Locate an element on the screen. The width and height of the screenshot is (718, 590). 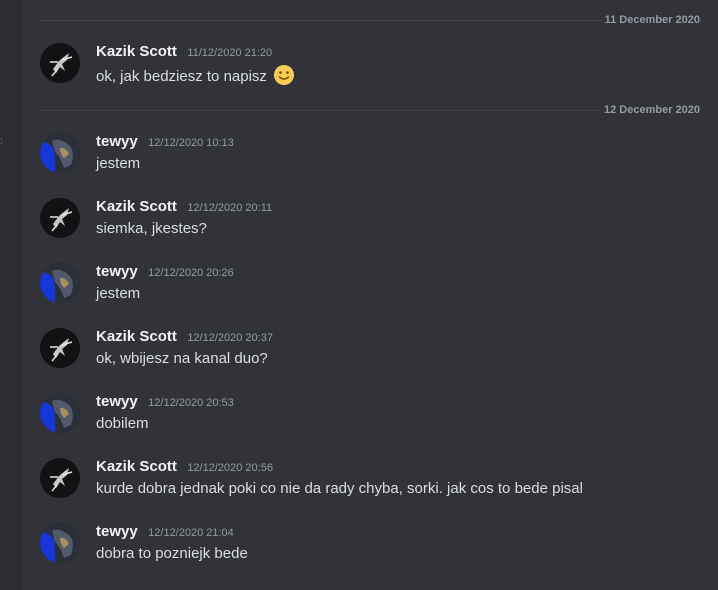
date-divider-label: 11 December 2020 is located at coordinates (650, 20).